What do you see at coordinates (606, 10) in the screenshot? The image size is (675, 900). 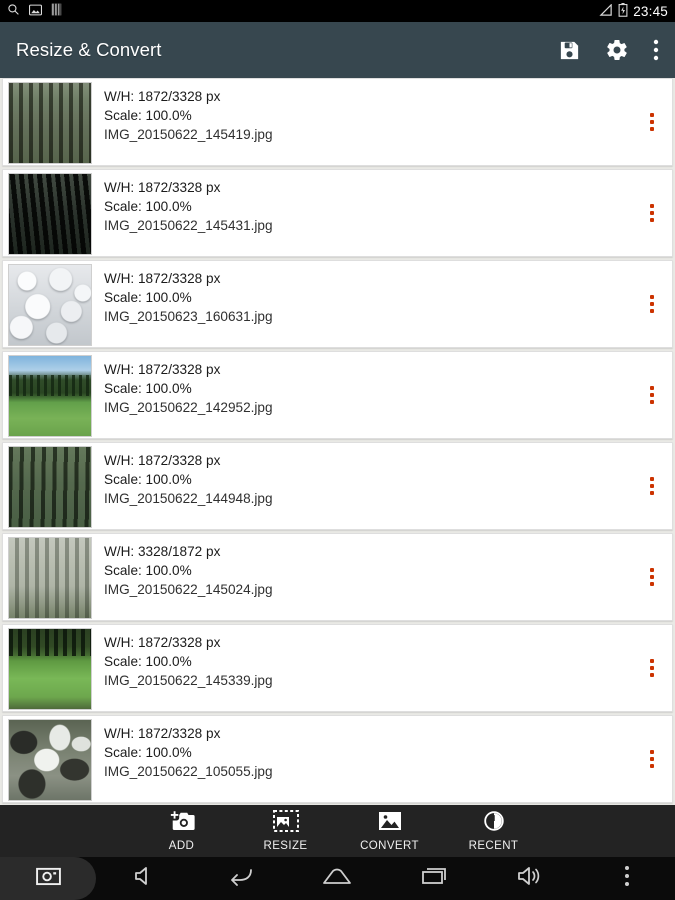 I see `signal-icon` at bounding box center [606, 10].